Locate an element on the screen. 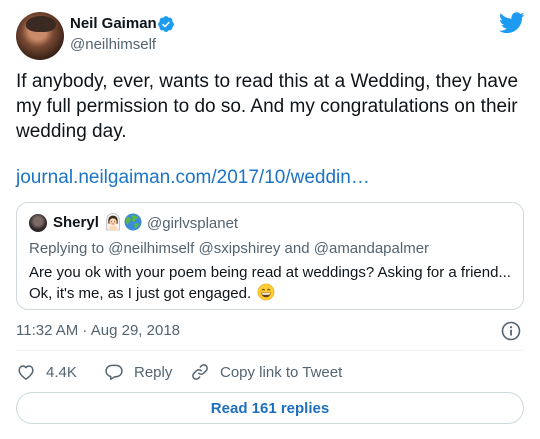 The image size is (540, 439). info-icon is located at coordinates (511, 331).